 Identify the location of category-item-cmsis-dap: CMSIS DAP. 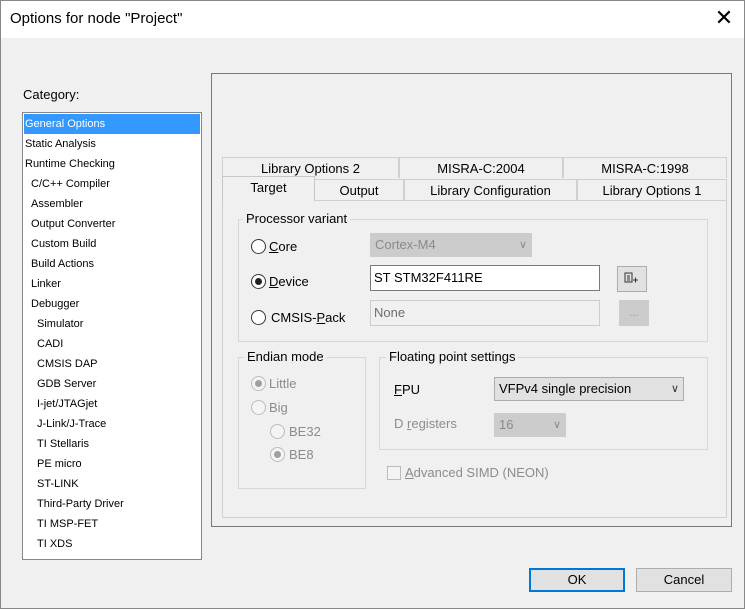
(112, 364).